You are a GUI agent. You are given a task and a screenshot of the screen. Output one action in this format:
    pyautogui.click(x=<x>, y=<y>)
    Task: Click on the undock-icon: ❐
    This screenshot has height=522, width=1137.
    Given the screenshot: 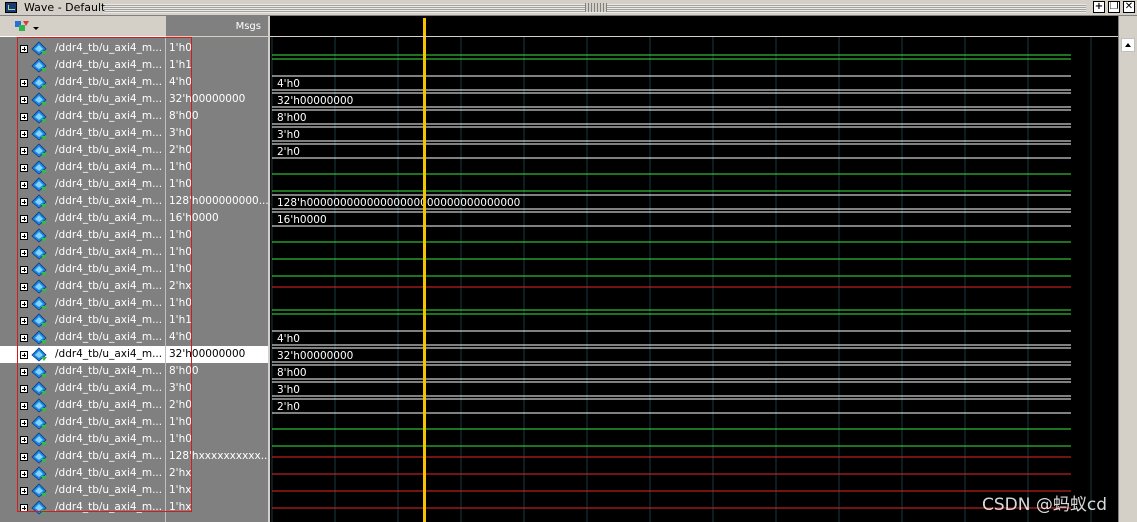 What is the action you would take?
    pyautogui.click(x=1114, y=7)
    